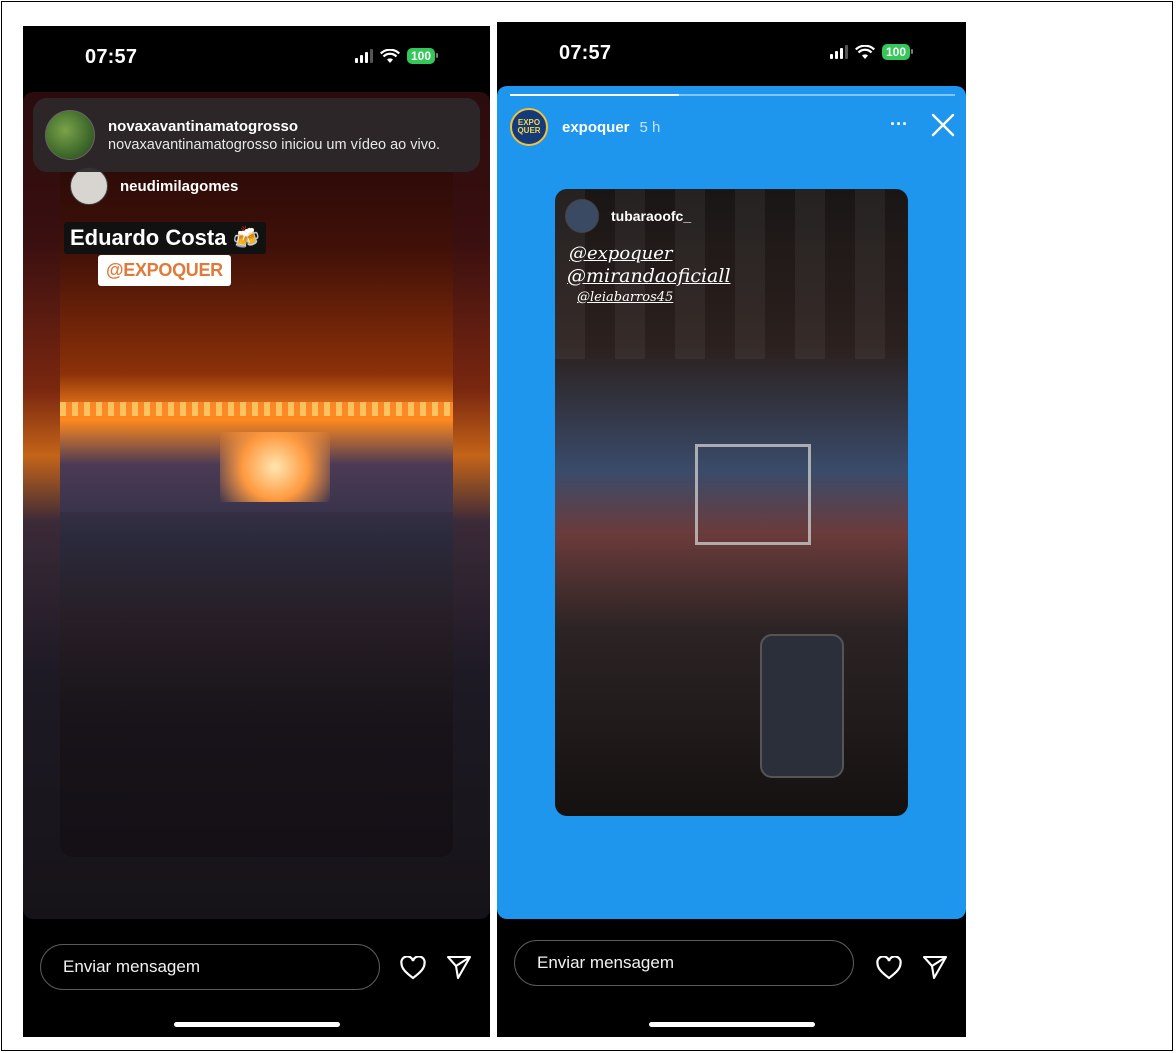 The height and width of the screenshot is (1053, 1176). Describe the element at coordinates (256, 409) in the screenshot. I see `stage-lights` at that location.